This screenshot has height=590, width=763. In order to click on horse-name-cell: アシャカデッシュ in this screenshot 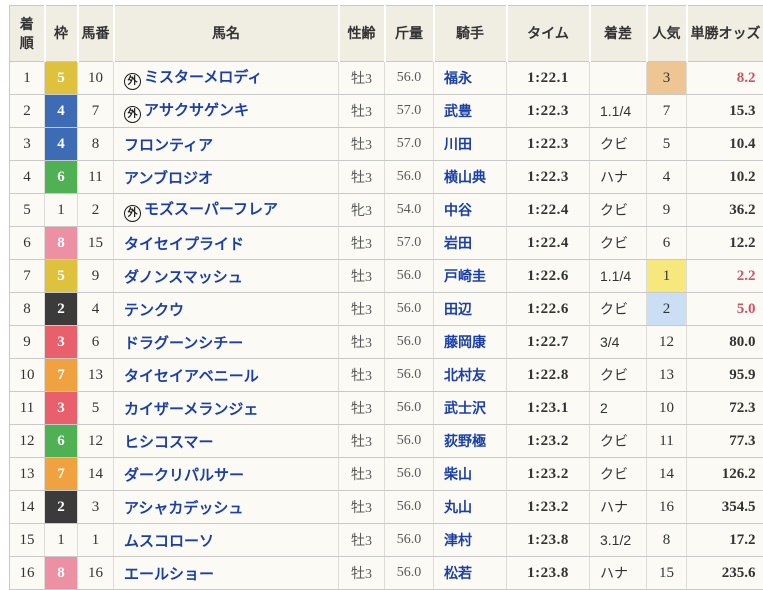, I will do `click(226, 507)`.